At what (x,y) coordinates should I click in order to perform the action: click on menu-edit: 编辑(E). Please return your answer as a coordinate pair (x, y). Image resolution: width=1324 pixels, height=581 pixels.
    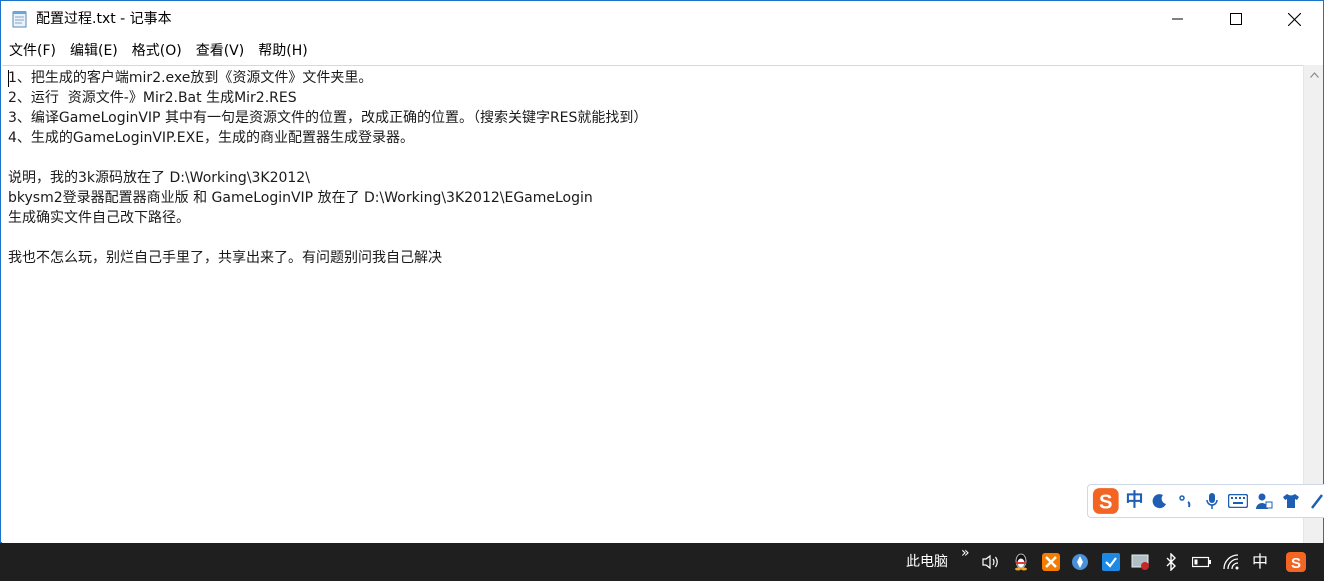
    Looking at the image, I should click on (94, 51).